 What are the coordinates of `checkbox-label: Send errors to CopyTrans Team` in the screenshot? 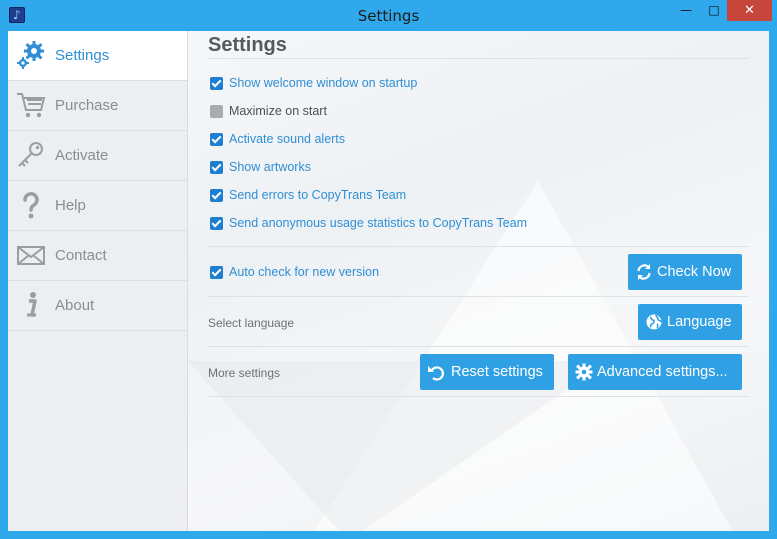 It's located at (318, 195).